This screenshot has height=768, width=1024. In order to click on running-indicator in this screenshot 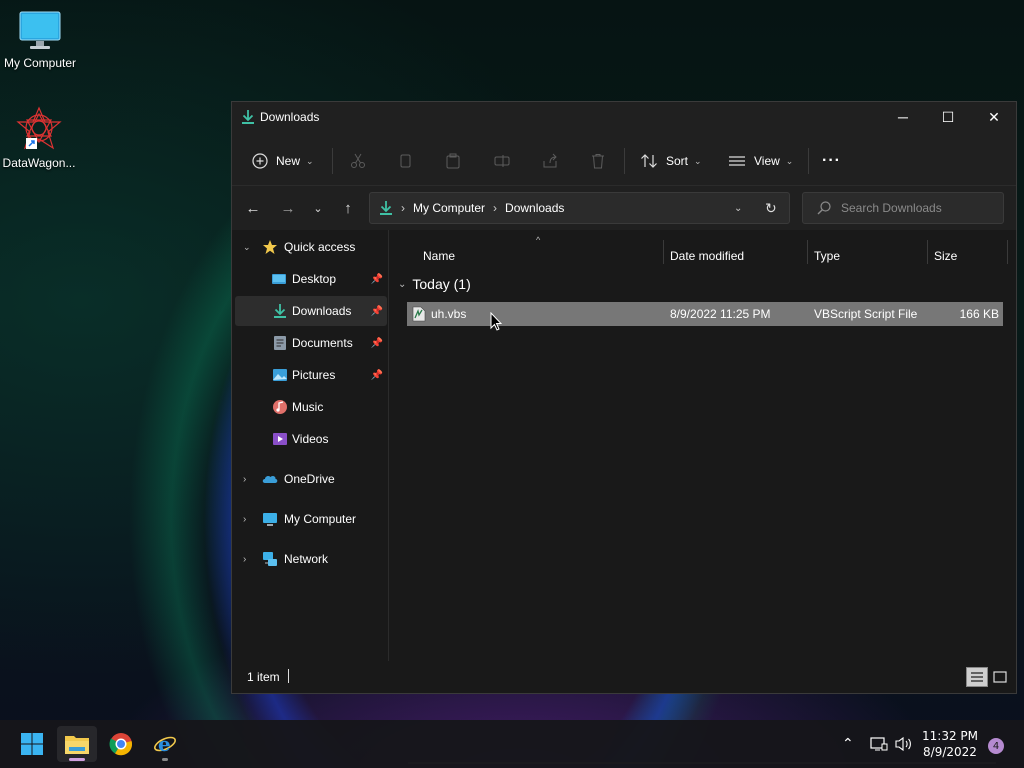, I will do `click(165, 759)`.